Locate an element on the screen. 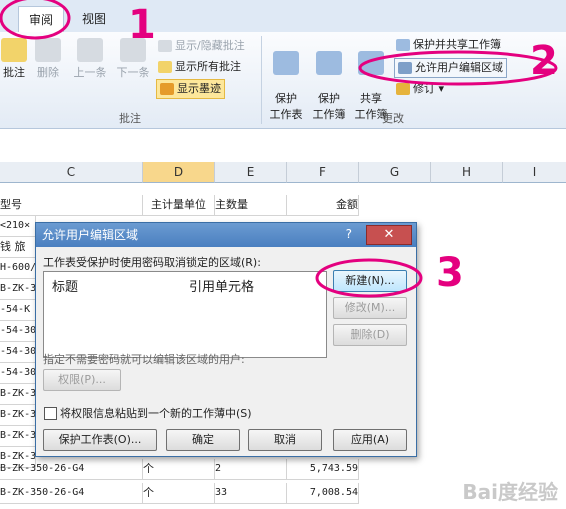 The height and width of the screenshot is (509, 566). column-header-d: D is located at coordinates (179, 172).